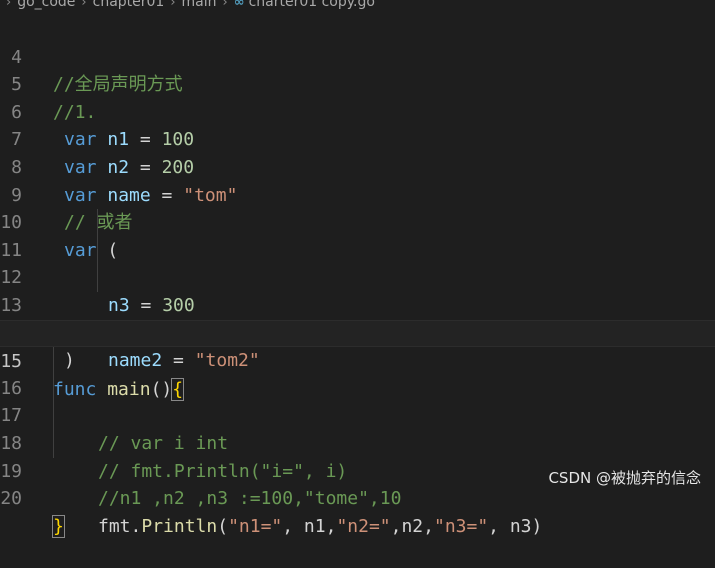 Image resolution: width=715 pixels, height=568 pixels. I want to click on csdn-watermark: CSDN @被抛弃的信念, so click(624, 478).